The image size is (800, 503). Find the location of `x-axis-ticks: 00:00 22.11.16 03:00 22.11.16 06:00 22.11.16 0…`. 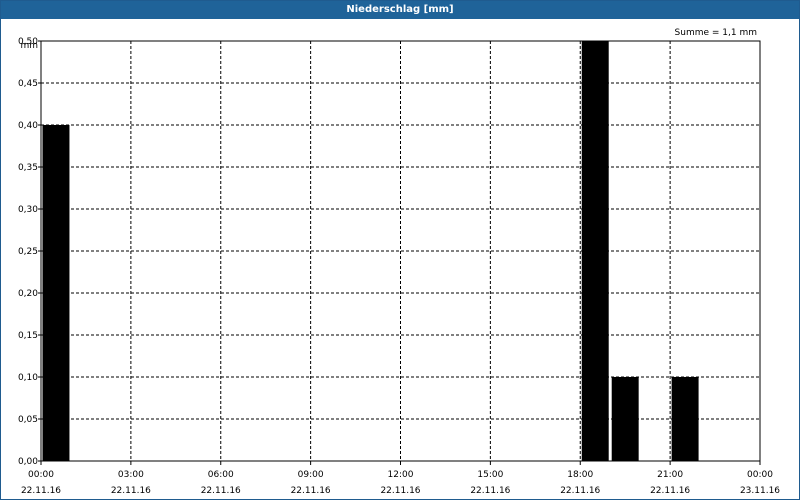

x-axis-ticks: 00:00 22.11.16 03:00 22.11.16 06:00 22.11.16 0… is located at coordinates (400, 478).